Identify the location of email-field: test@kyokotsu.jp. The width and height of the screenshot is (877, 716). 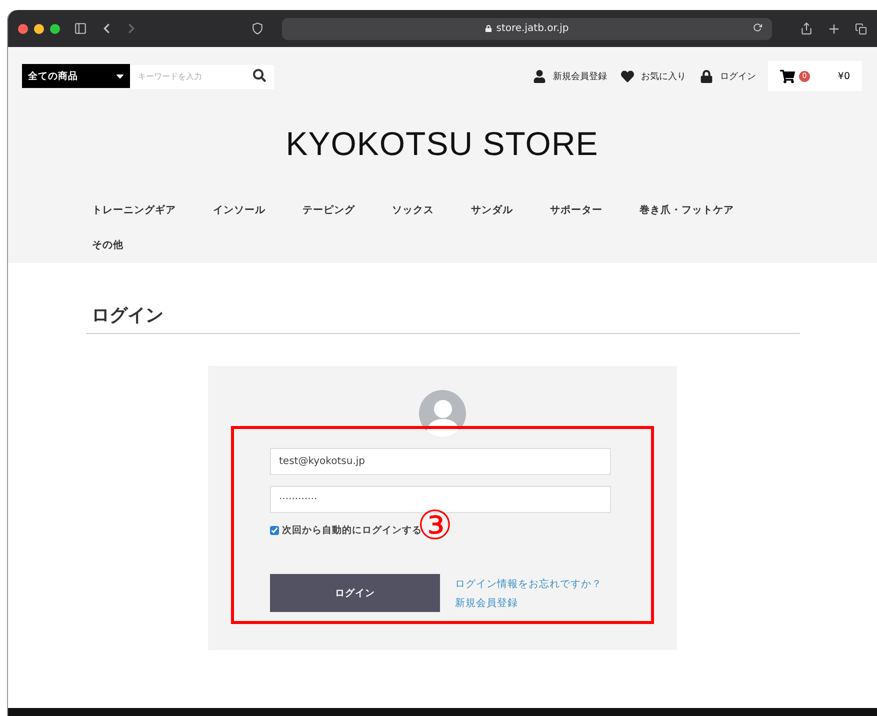
(440, 461).